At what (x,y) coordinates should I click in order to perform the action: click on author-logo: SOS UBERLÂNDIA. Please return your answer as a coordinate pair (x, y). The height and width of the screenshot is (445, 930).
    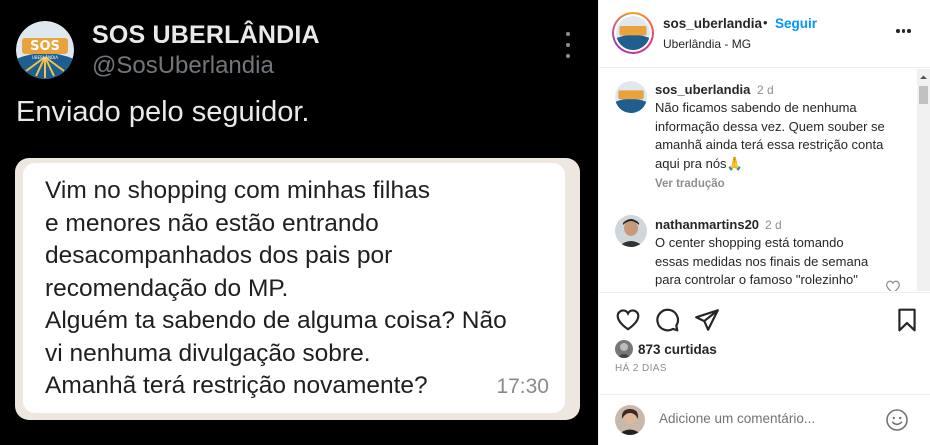
    Looking at the image, I should click on (45, 50).